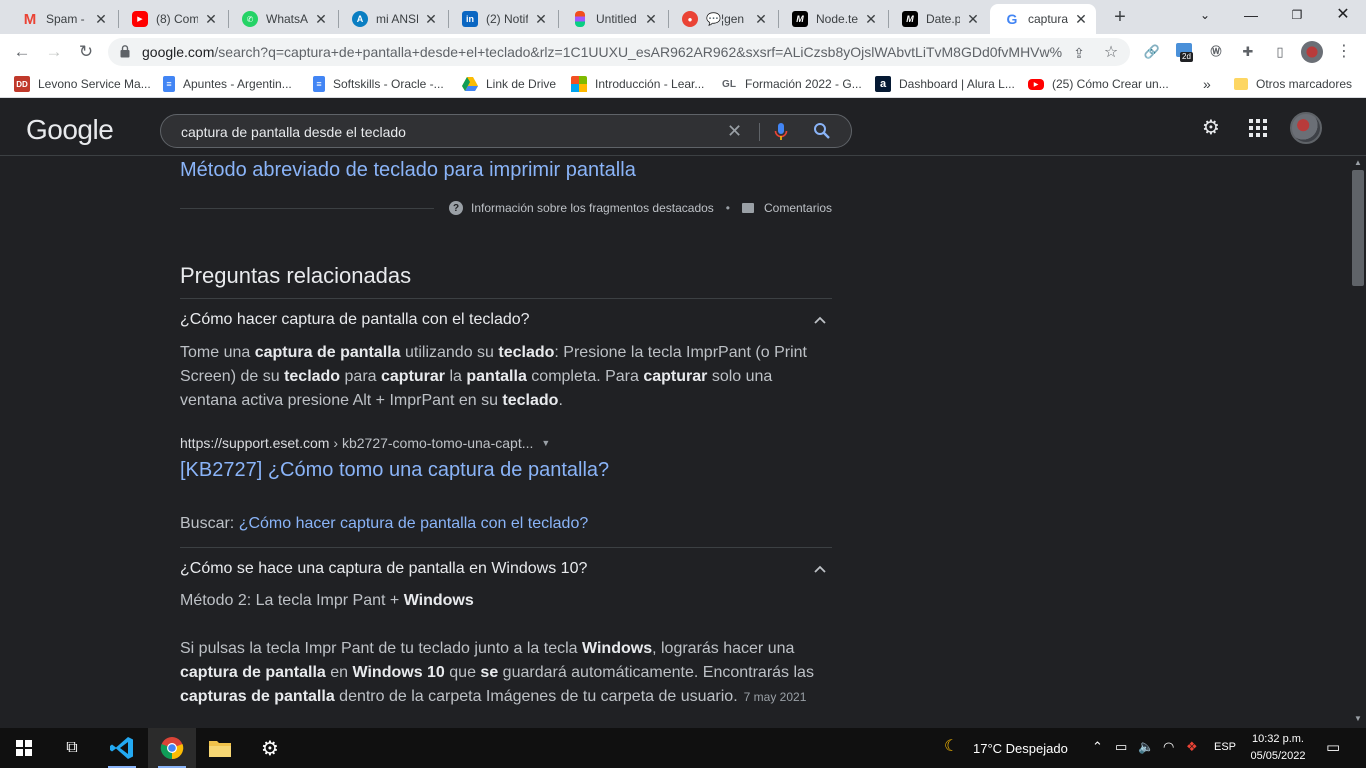 The image size is (1366, 768). I want to click on tab-youtube: ▶ (8) Com ✕, so click(172, 19).